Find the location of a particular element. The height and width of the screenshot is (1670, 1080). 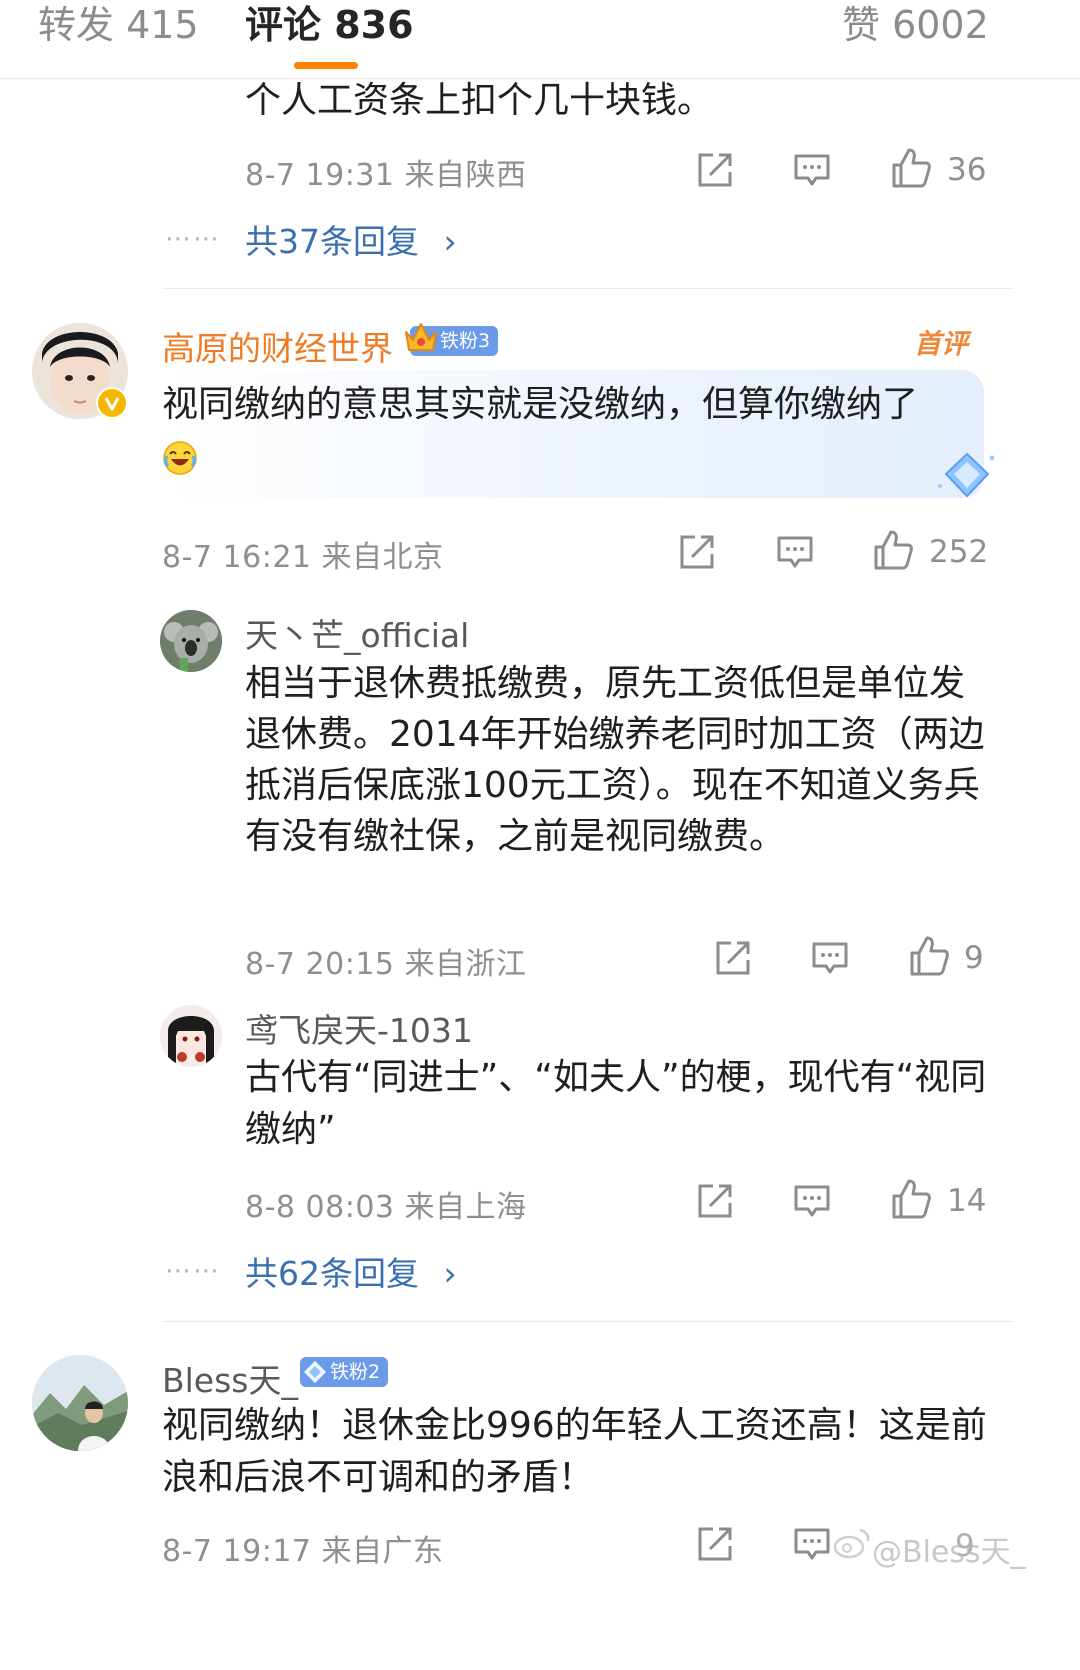

replies-link-label: 共62条回复 is located at coordinates (332, 1273).